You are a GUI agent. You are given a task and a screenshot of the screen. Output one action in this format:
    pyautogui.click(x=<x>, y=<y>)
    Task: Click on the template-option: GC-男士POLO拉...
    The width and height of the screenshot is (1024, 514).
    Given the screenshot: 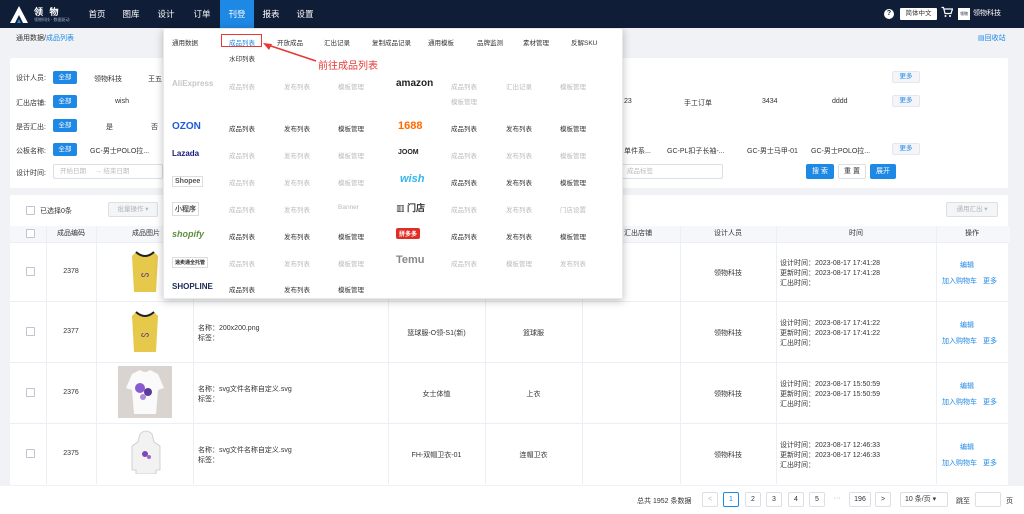 What is the action you would take?
    pyautogui.click(x=840, y=151)
    